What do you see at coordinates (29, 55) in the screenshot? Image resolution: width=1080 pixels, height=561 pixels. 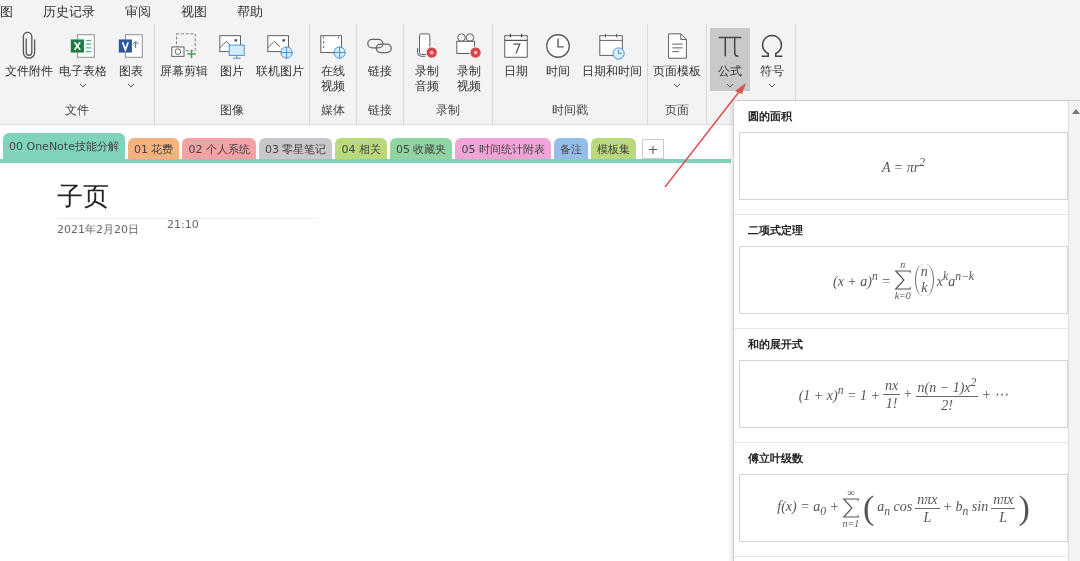 I see `ribbon-button: 文件附件` at bounding box center [29, 55].